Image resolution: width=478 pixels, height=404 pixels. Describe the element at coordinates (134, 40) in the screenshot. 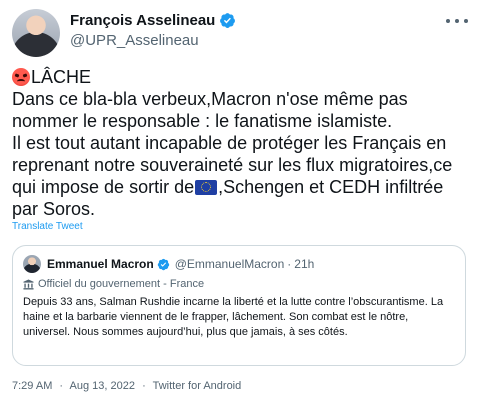

I see `author-handle: @UPR_Asselineau` at that location.